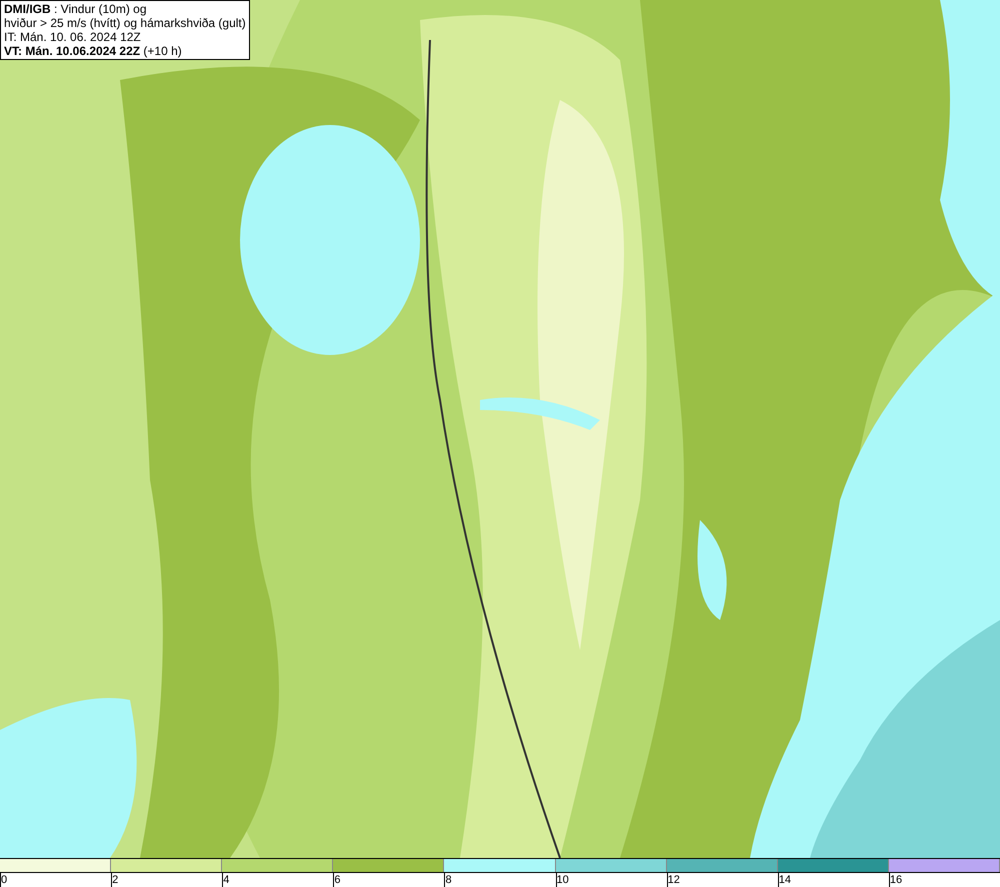  Describe the element at coordinates (785, 880) in the screenshot. I see `legend-label: 14` at that location.